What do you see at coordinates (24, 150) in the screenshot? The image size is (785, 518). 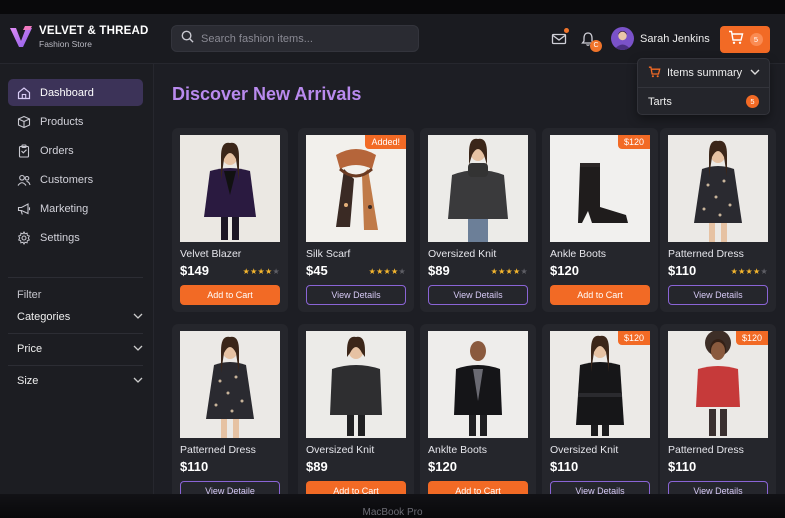 I see `clipboard-icon` at bounding box center [24, 150].